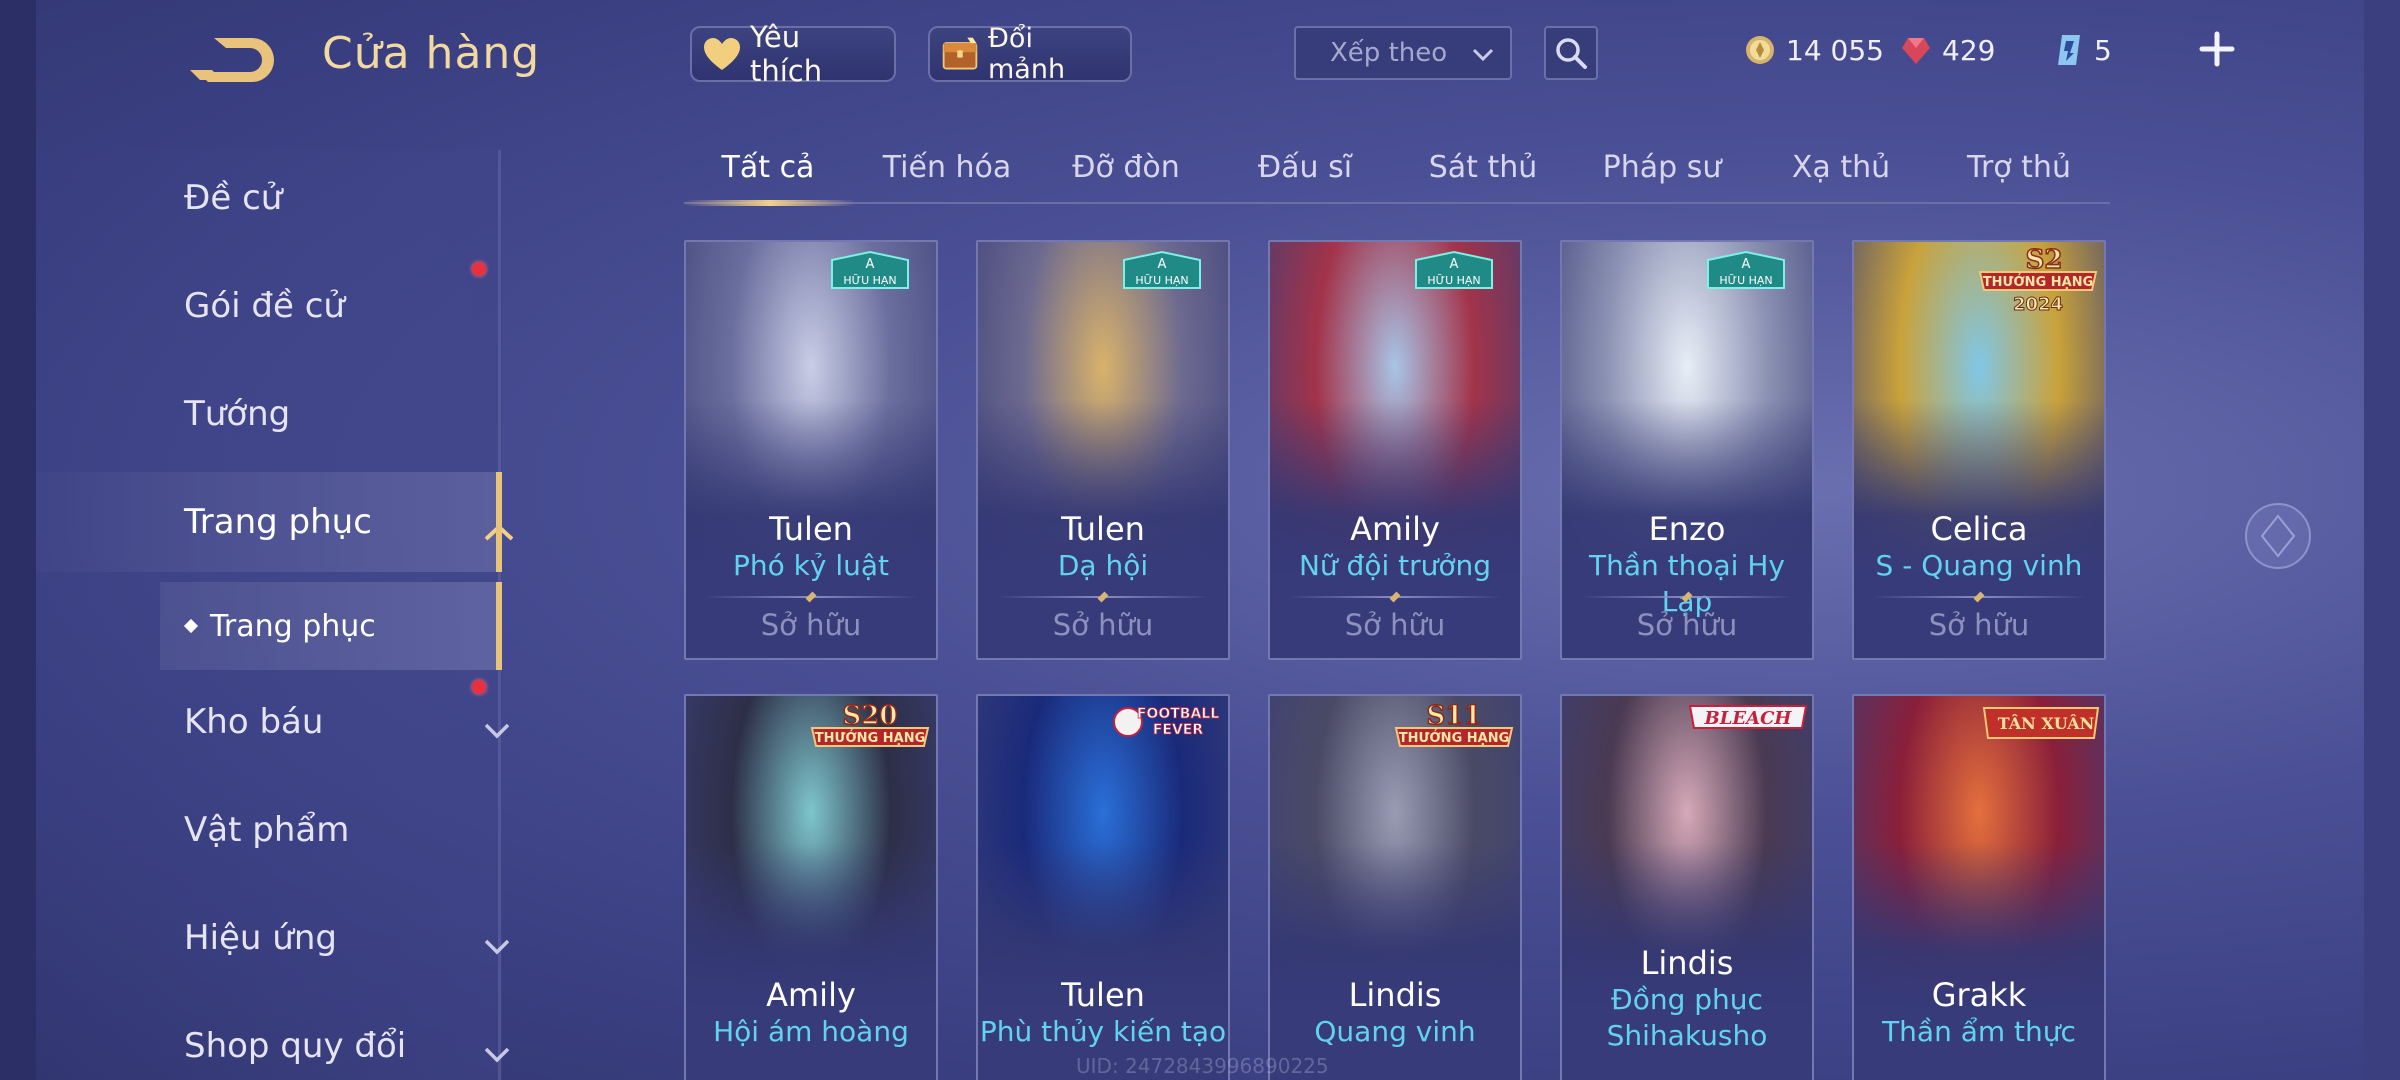 This screenshot has height=1080, width=2400. I want to click on right-edge, so click(2382, 540).